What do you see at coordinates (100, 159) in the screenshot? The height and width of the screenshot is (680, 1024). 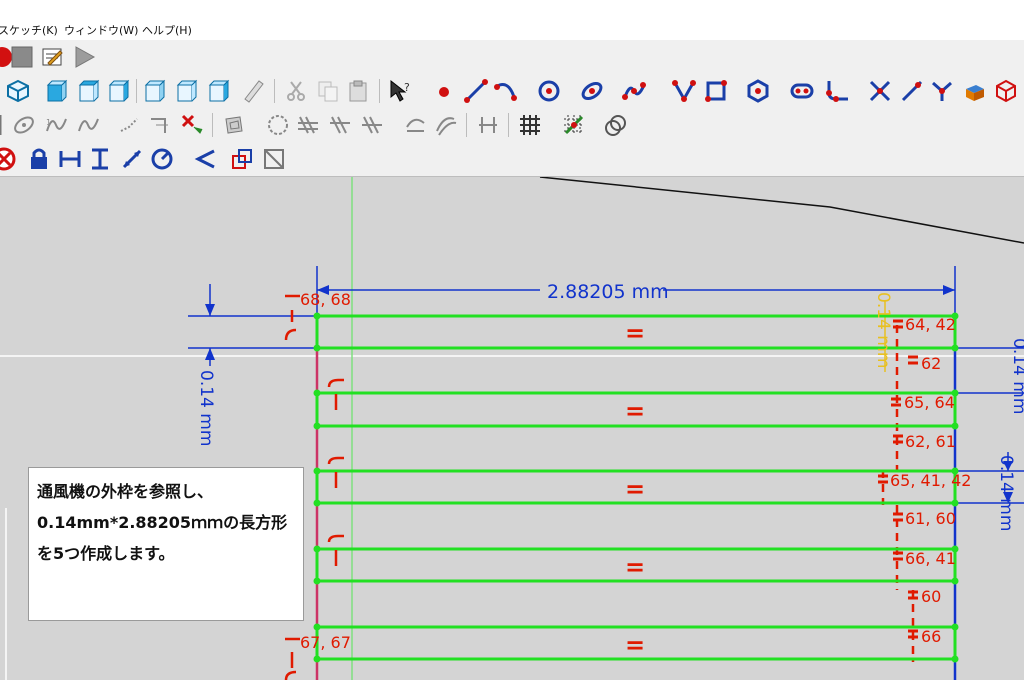 I see `vertical-distance-icon` at bounding box center [100, 159].